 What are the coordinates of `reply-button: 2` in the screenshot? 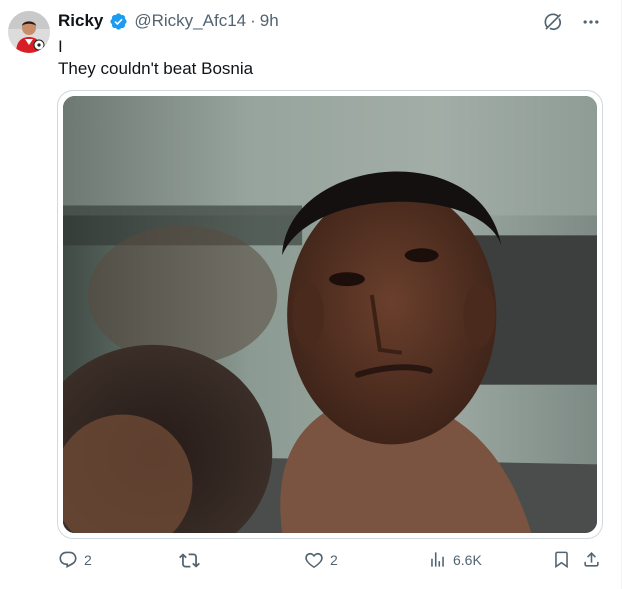 It's located at (75, 560).